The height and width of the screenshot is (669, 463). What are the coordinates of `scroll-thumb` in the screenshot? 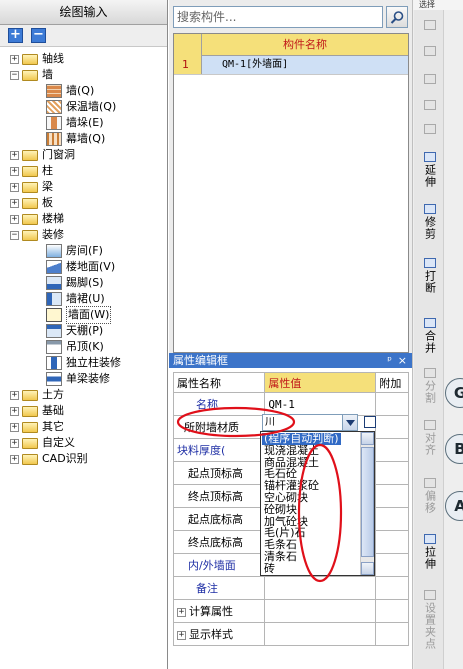 It's located at (367, 502).